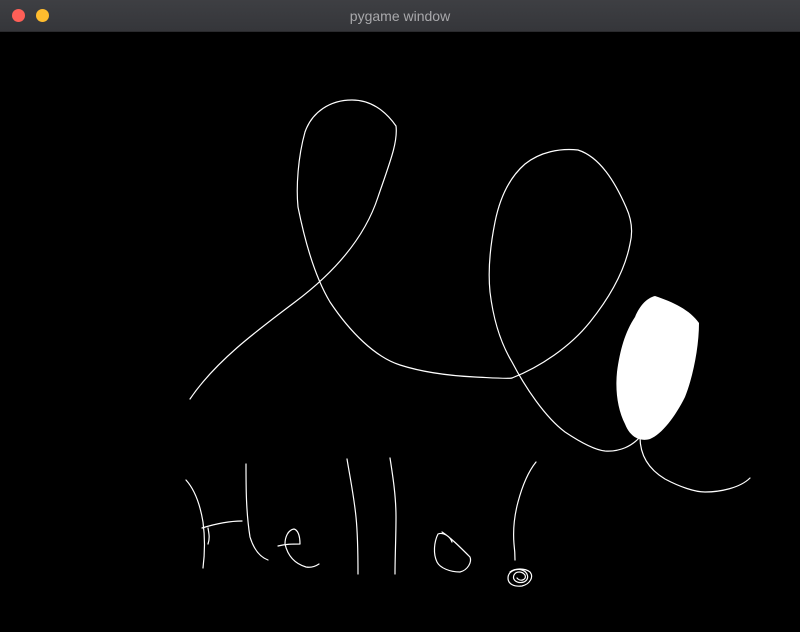  Describe the element at coordinates (525, 511) in the screenshot. I see `exclamation-stroke` at that location.